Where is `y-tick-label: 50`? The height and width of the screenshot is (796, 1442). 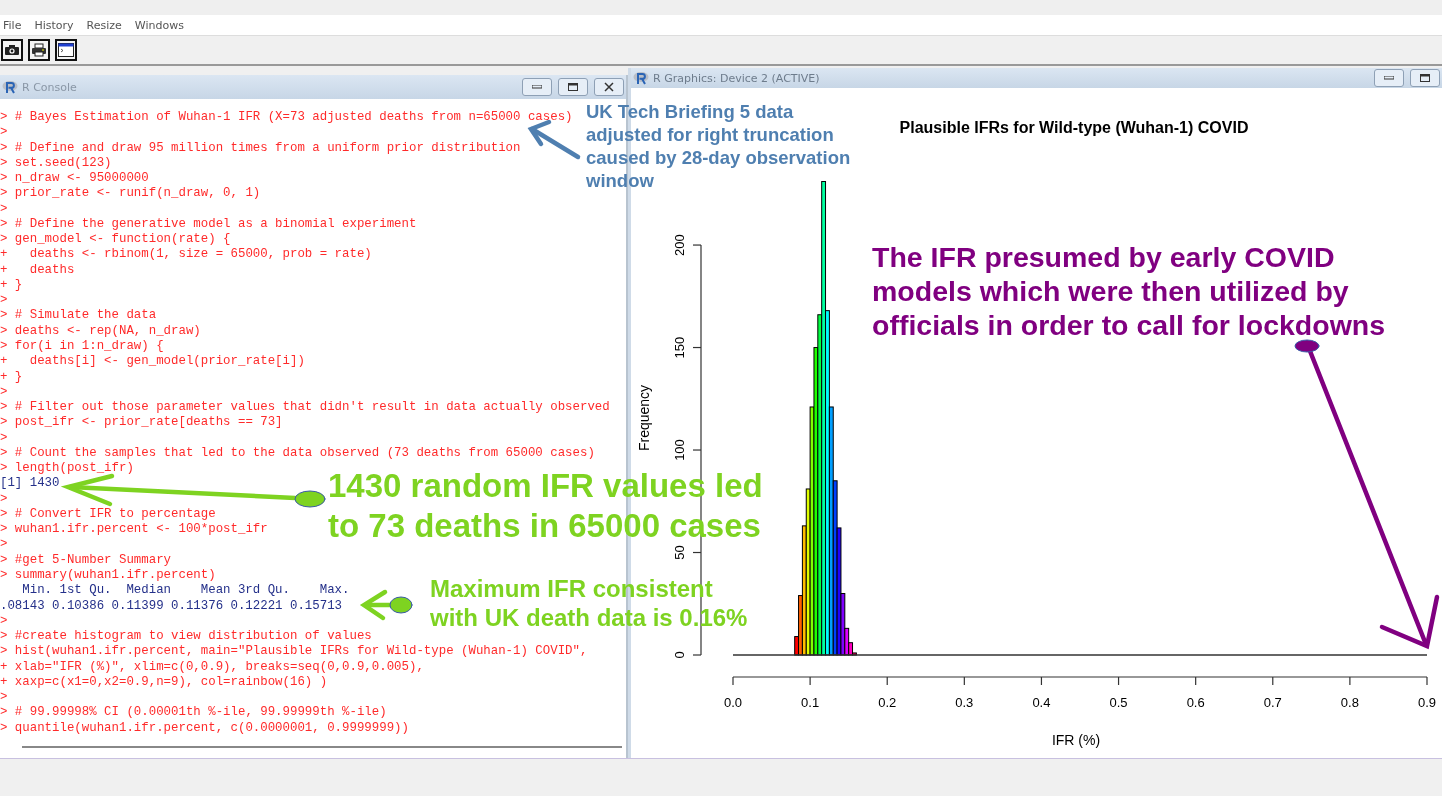 y-tick-label: 50 is located at coordinates (679, 552).